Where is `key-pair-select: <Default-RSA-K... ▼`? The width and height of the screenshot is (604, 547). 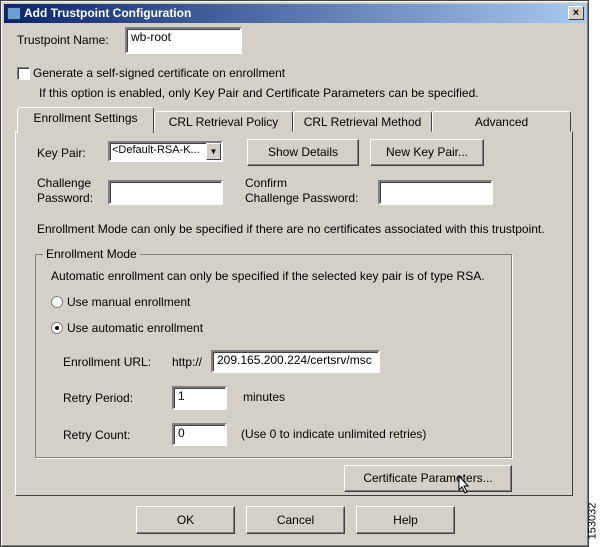 key-pair-select: <Default-RSA-K... ▼ is located at coordinates (165, 151).